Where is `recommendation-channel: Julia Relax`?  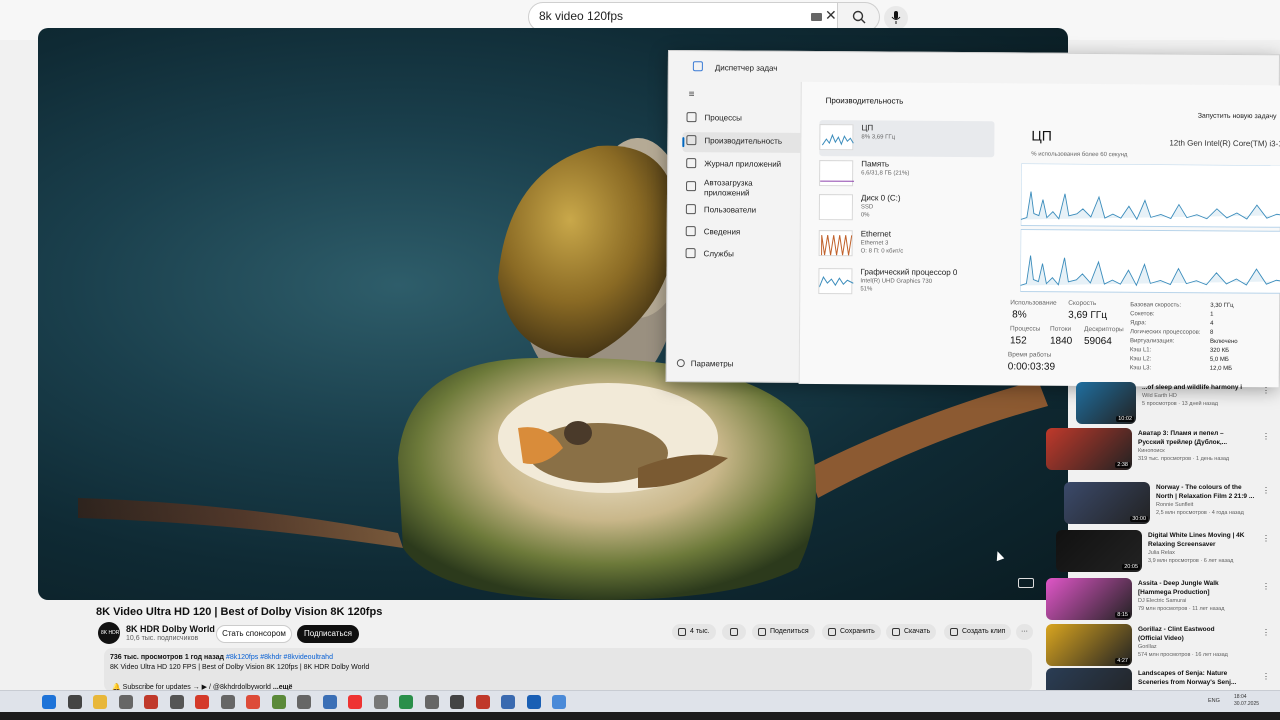
recommendation-channel: Julia Relax is located at coordinates (1161, 553).